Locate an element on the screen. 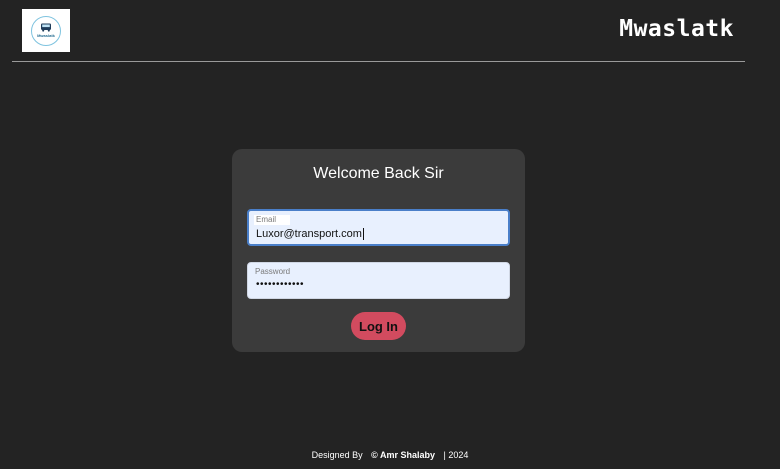  footer: Designed By © Amr Shalaby | 2024 is located at coordinates (390, 455).